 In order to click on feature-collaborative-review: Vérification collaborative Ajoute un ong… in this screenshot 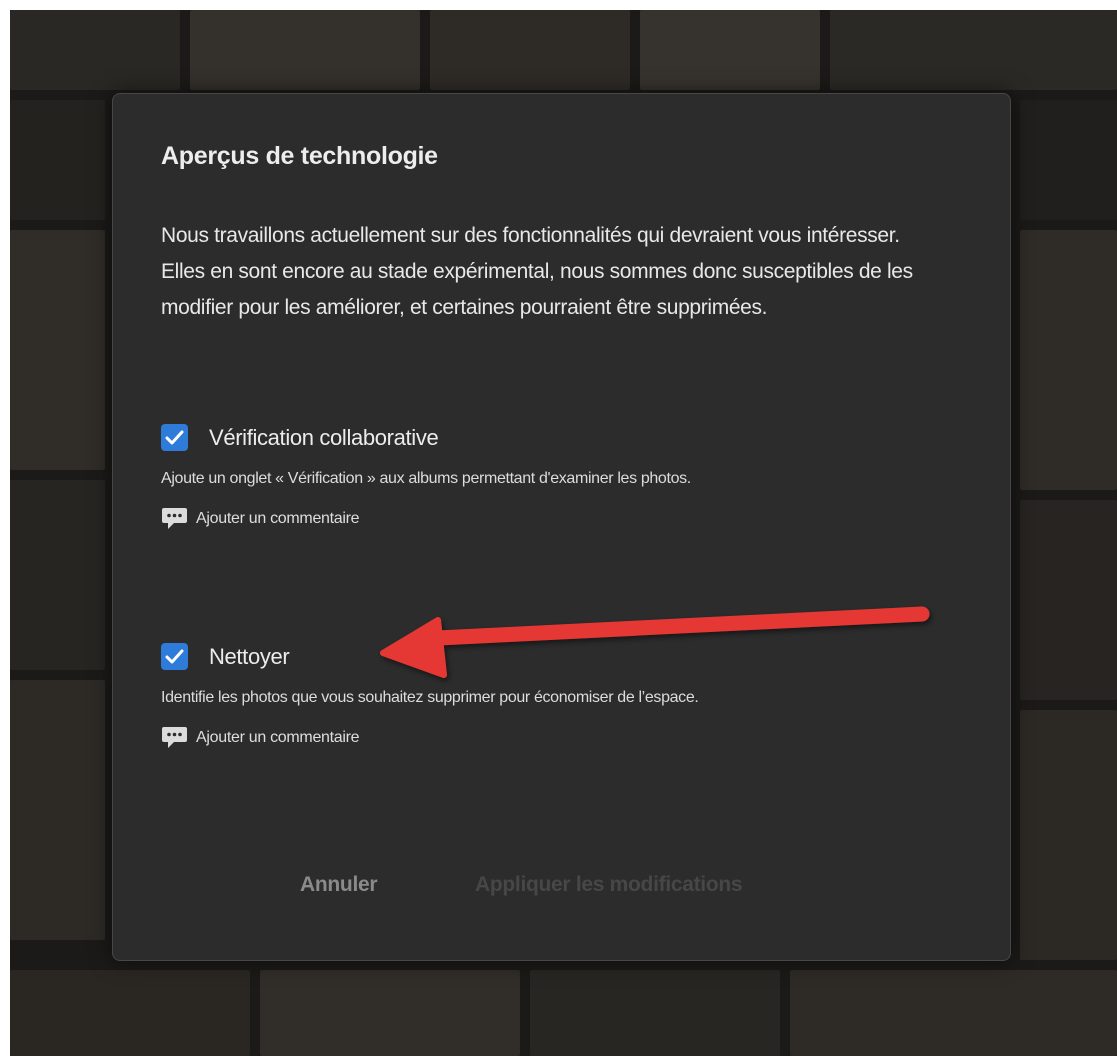, I will do `click(521, 478)`.